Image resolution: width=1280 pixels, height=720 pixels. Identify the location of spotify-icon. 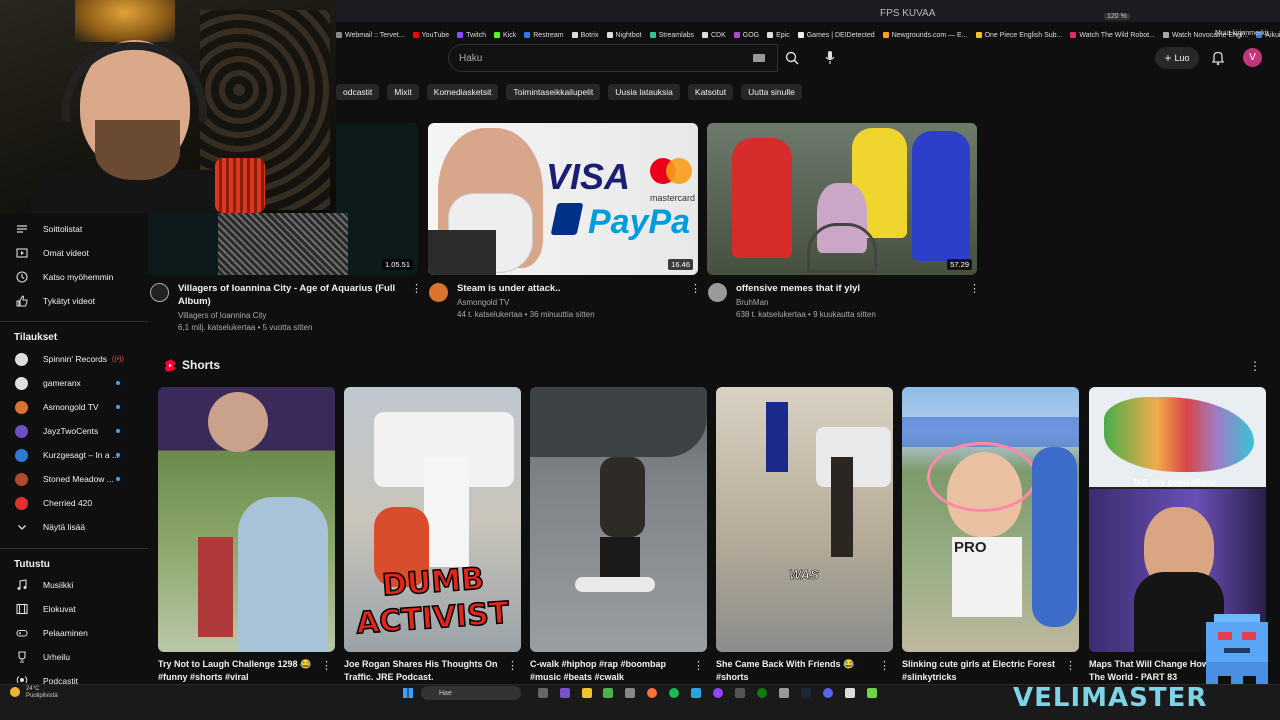
(674, 693).